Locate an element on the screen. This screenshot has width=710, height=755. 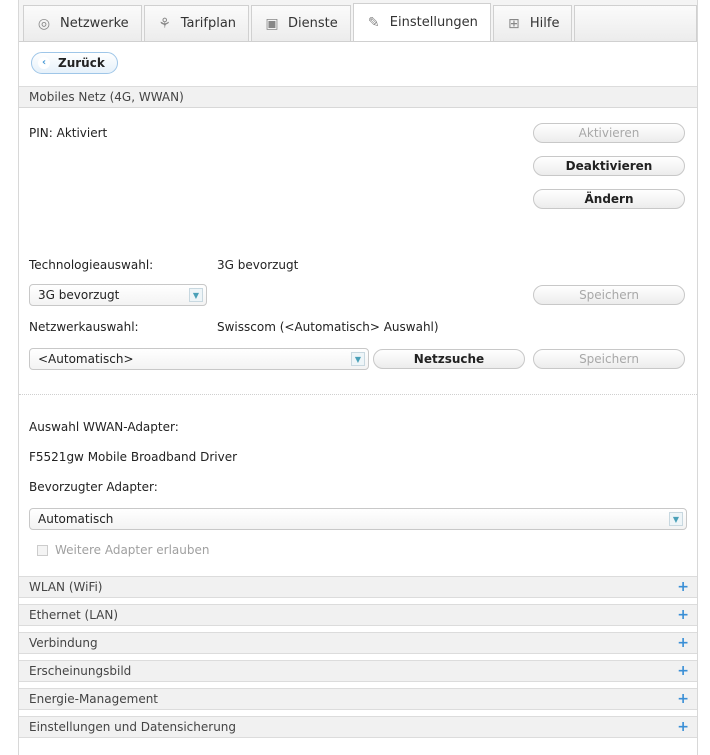
section-wlan: WLAN (WiFi) + is located at coordinates (358, 587).